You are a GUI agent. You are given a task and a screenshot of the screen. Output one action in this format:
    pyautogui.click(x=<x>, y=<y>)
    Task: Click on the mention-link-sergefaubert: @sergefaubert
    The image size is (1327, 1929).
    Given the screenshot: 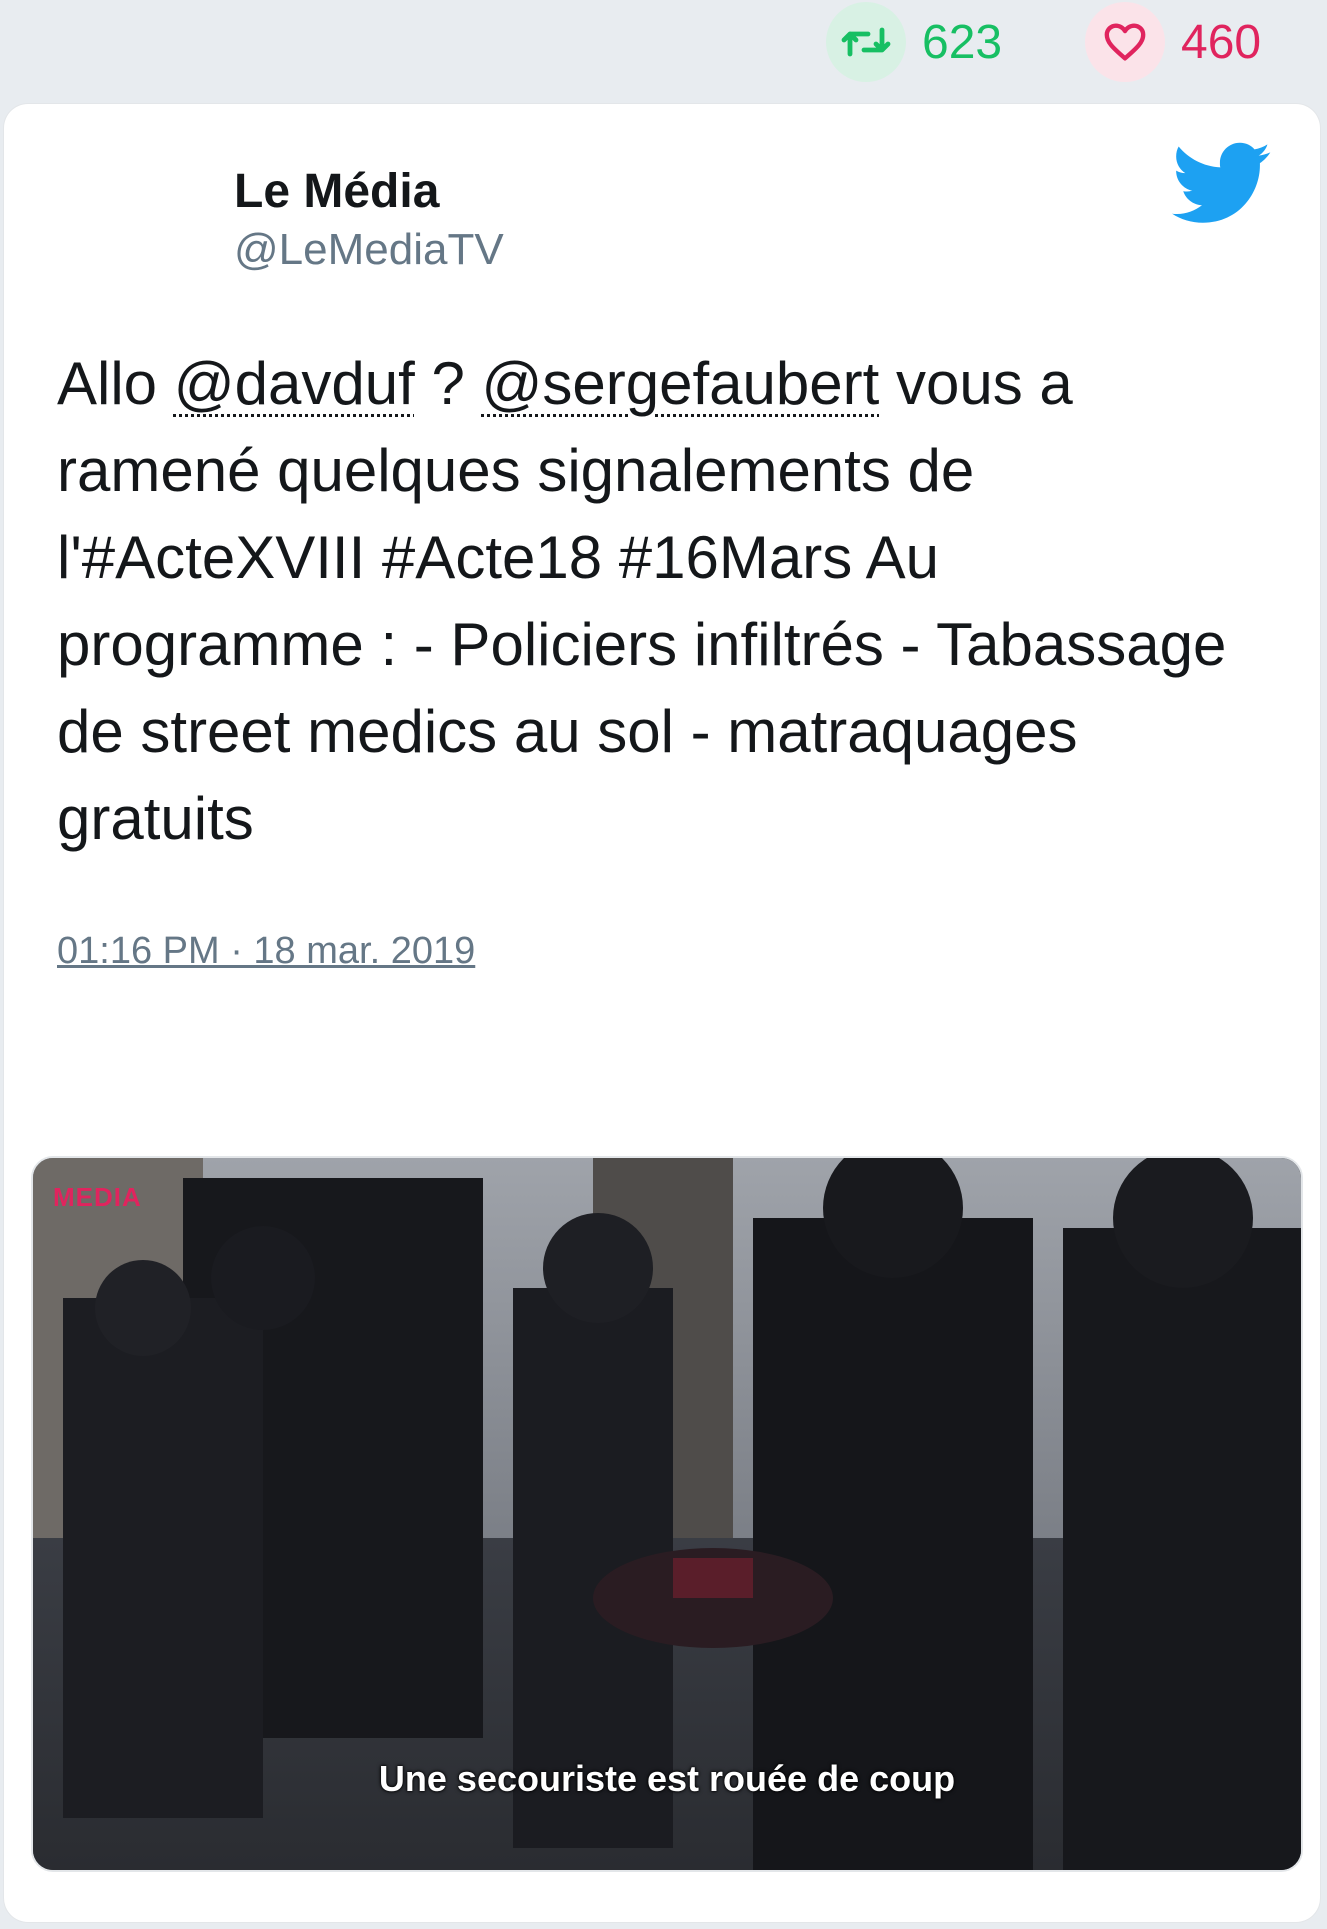 What is the action you would take?
    pyautogui.click(x=681, y=383)
    